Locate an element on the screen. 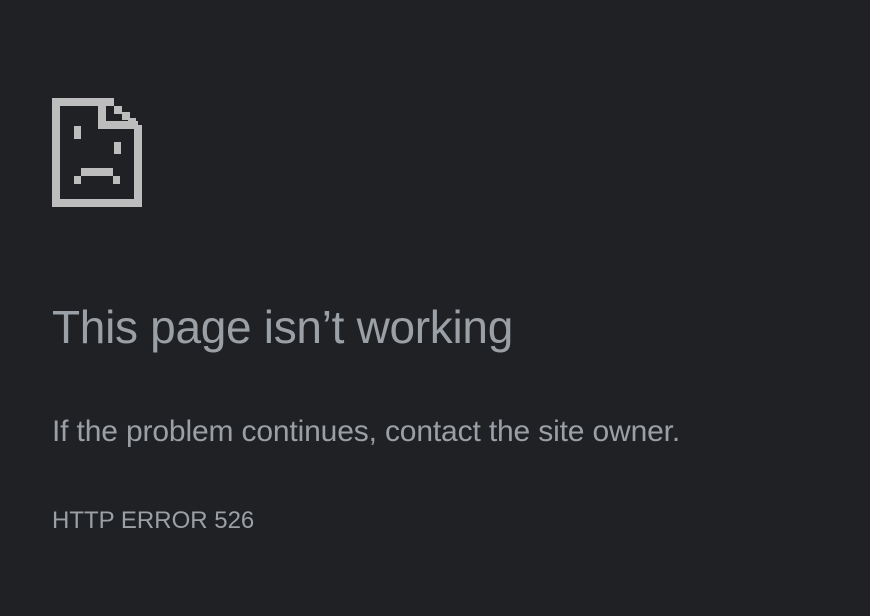 This screenshot has width=870, height=616. sad-page-icon is located at coordinates (97, 152).